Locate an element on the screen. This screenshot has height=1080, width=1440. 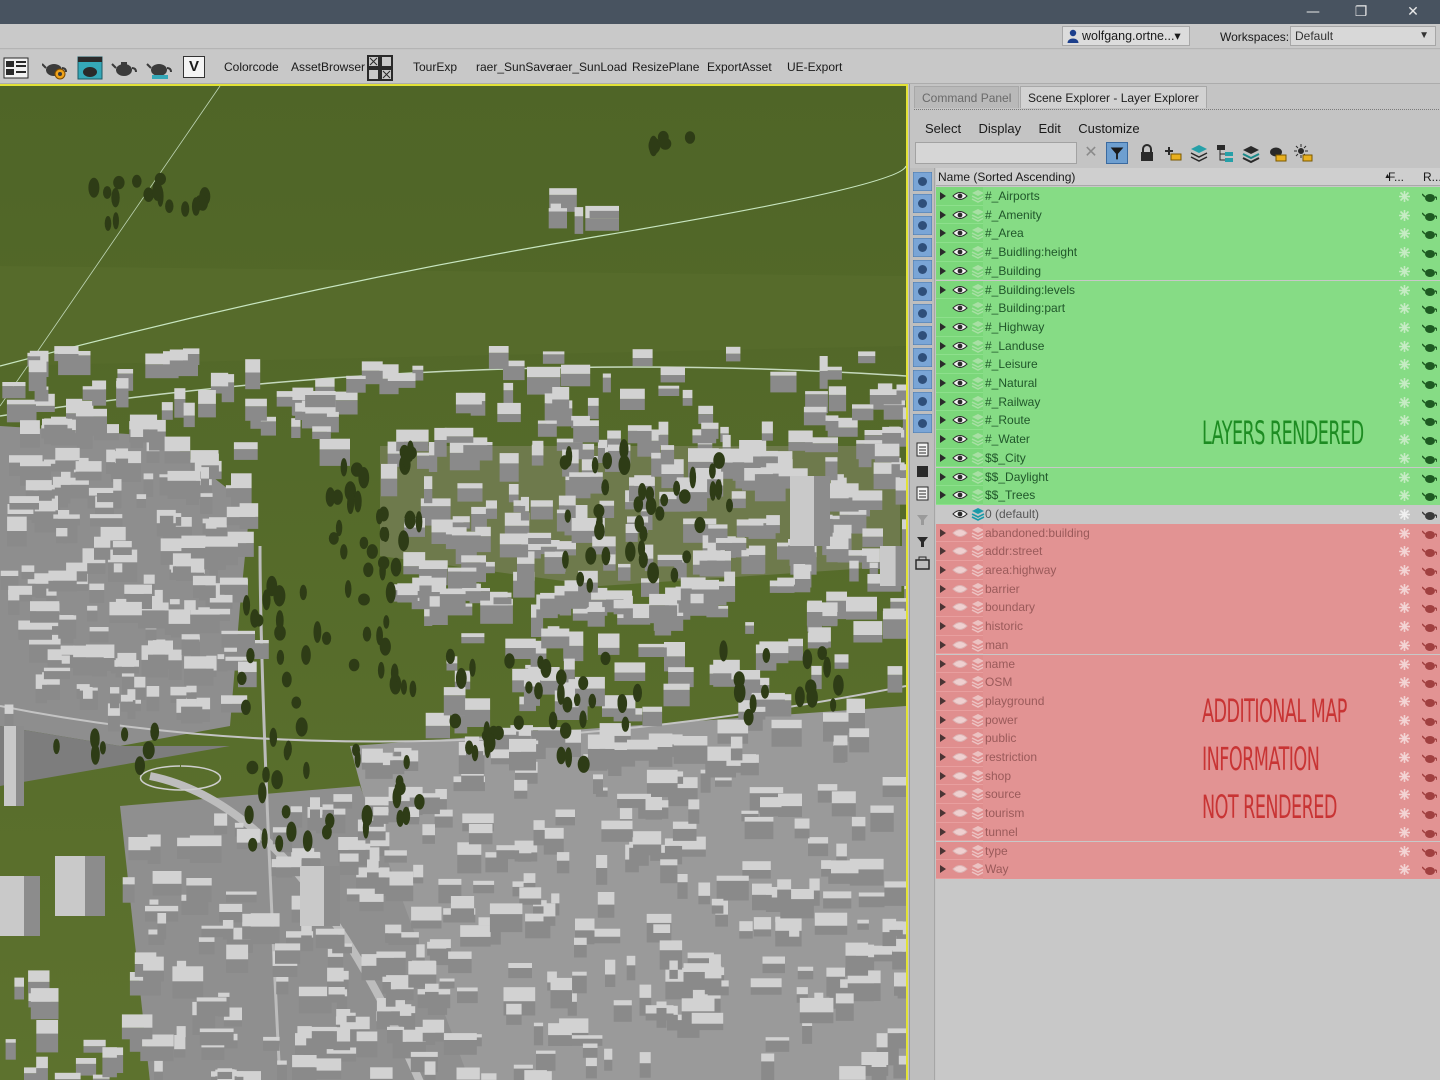
layers-icon is located at coordinates (1251, 153).